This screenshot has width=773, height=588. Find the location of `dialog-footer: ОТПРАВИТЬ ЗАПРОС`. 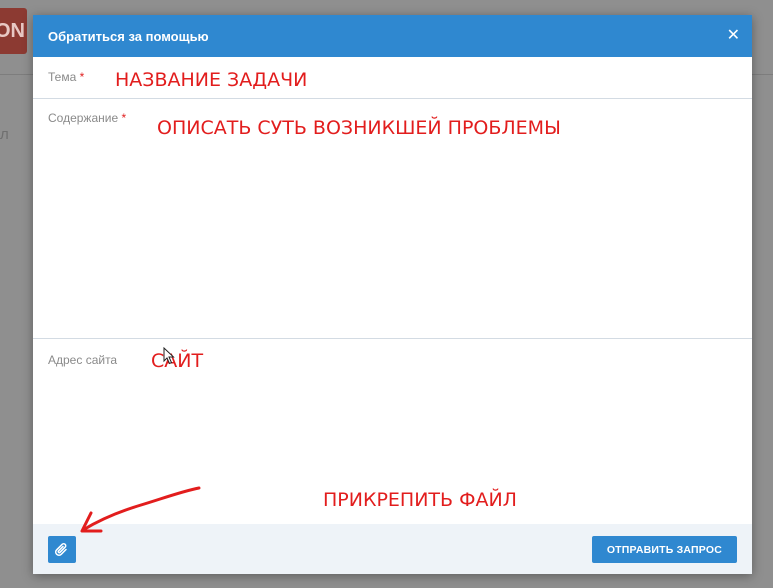

dialog-footer: ОТПРАВИТЬ ЗАПРОС is located at coordinates (392, 549).